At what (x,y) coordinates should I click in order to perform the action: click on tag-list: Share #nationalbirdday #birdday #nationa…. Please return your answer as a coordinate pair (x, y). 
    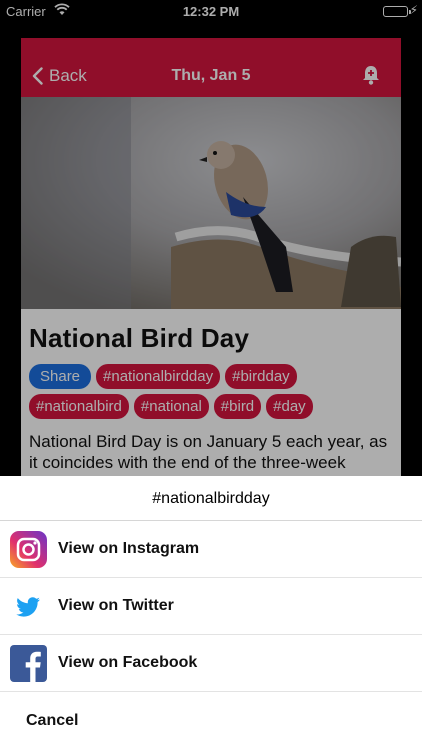
    Looking at the image, I should click on (212, 391).